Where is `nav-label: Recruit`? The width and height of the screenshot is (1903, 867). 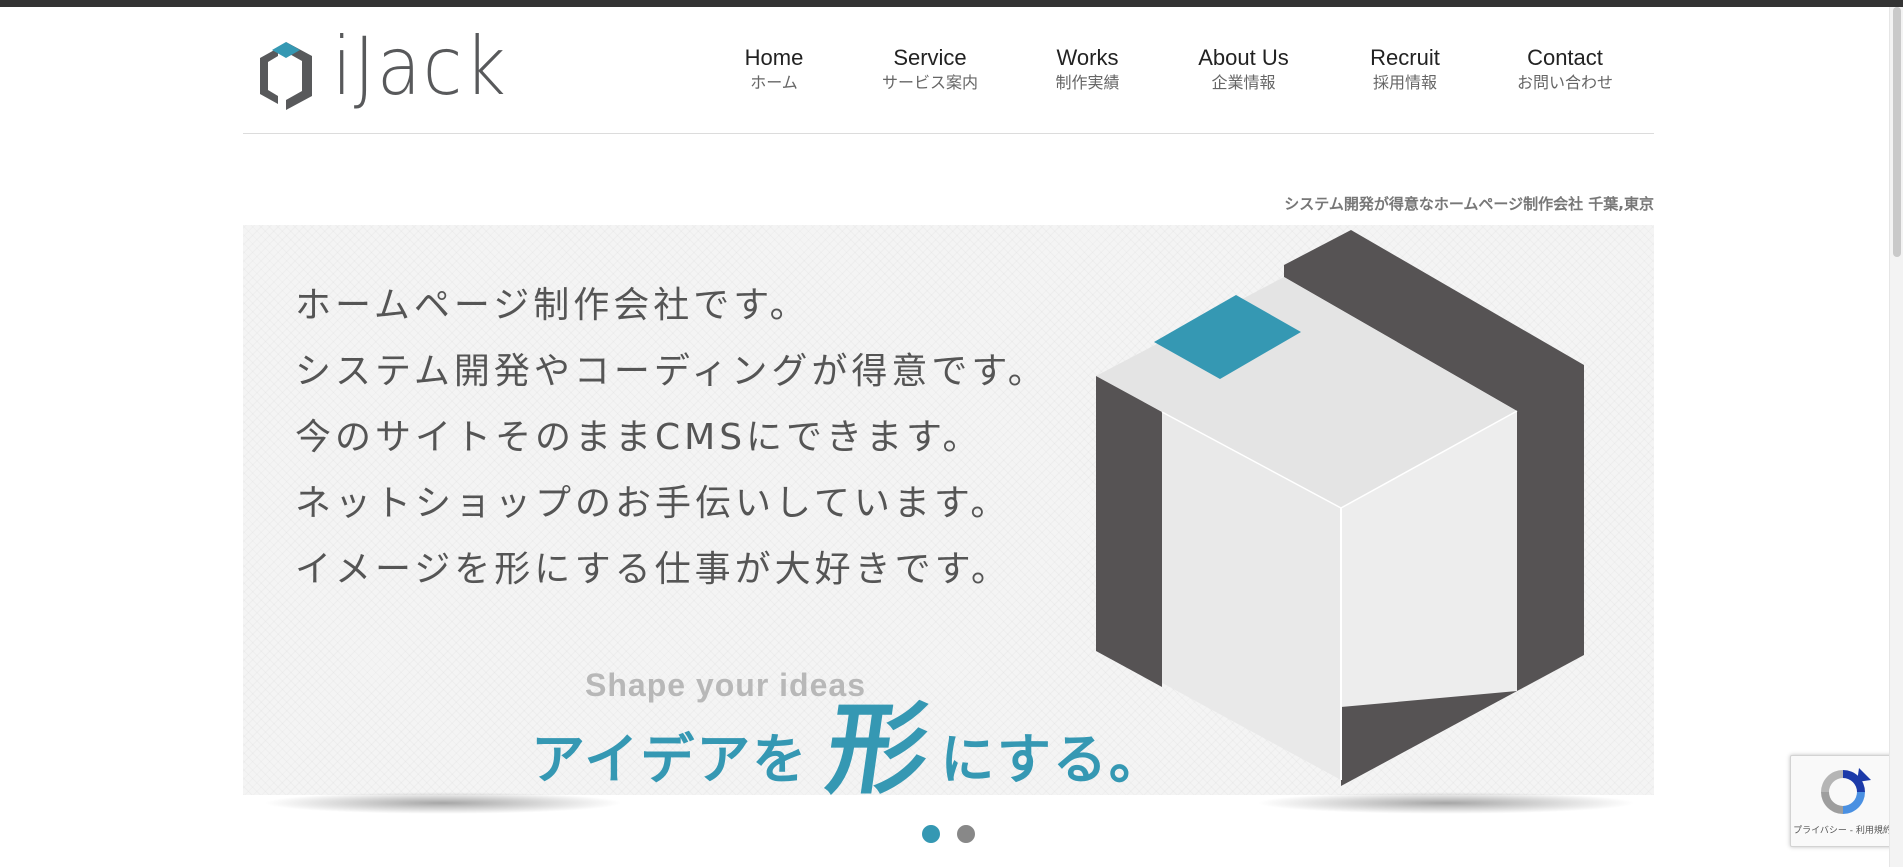 nav-label: Recruit is located at coordinates (1405, 57).